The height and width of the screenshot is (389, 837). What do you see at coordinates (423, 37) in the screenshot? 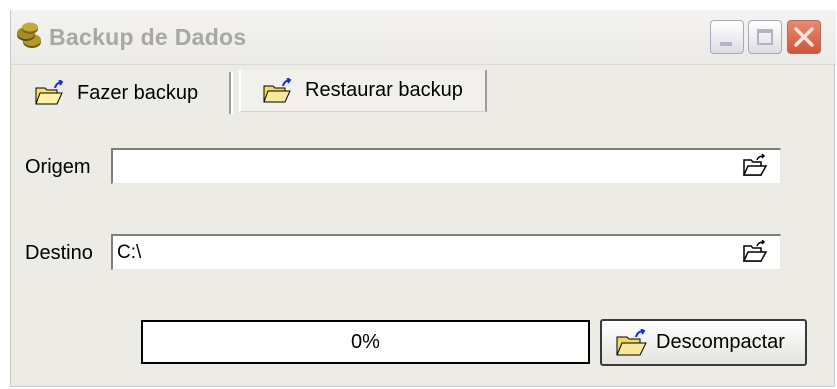
I see `title-bar: Backup de Dados` at bounding box center [423, 37].